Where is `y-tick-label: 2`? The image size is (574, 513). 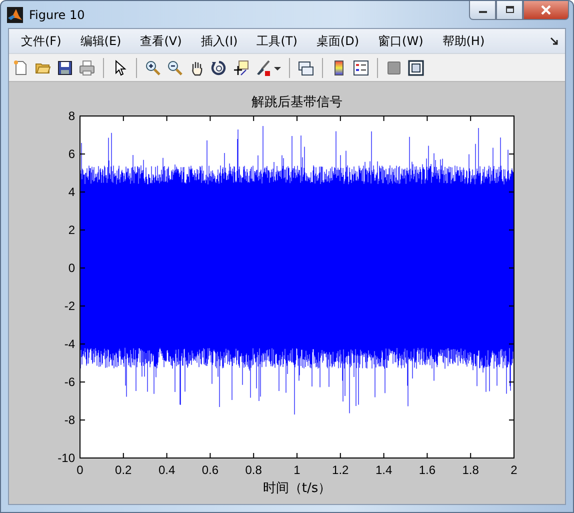
y-tick-label: 2 is located at coordinates (71, 230).